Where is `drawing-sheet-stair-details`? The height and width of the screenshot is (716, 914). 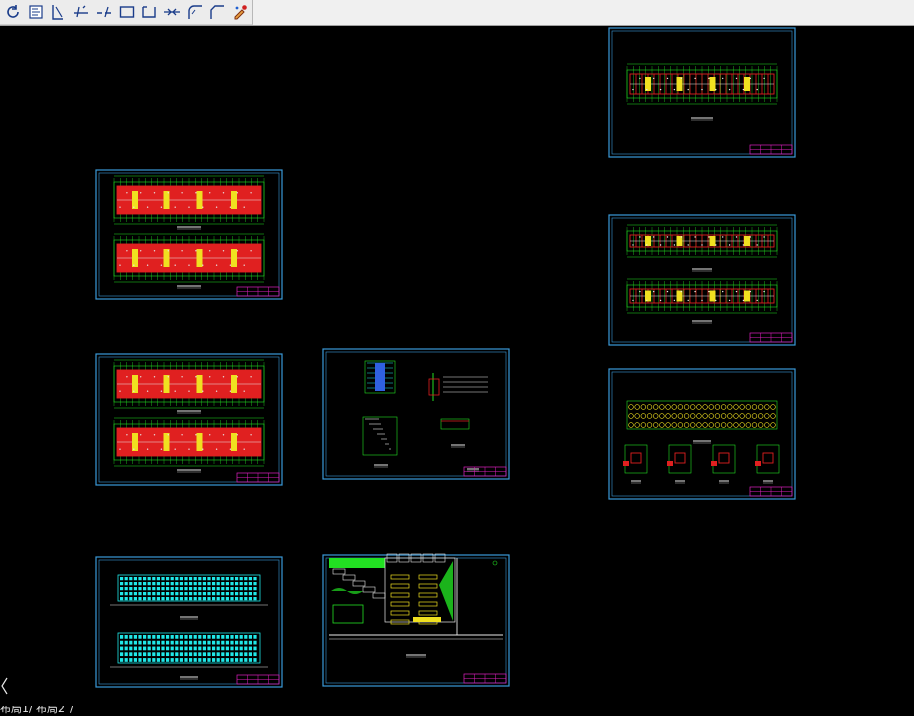
drawing-sheet-stair-details is located at coordinates (416, 414).